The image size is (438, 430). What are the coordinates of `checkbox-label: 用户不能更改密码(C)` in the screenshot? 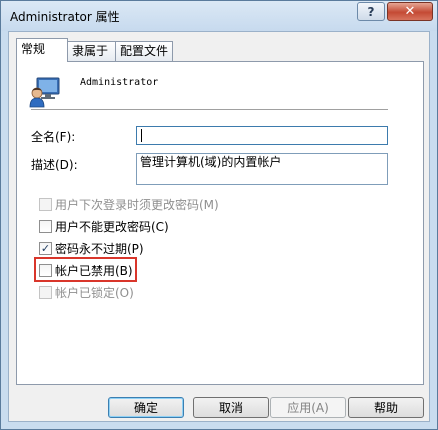 It's located at (112, 226).